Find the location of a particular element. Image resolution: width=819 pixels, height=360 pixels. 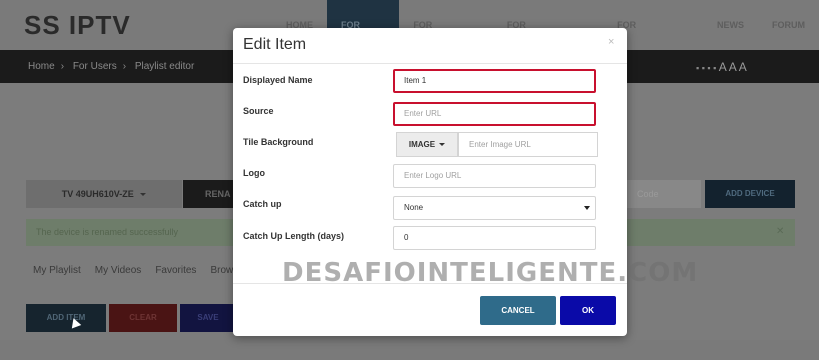

language-flags: ▪ ▪ ▪ ▪ A A A is located at coordinates (721, 67).